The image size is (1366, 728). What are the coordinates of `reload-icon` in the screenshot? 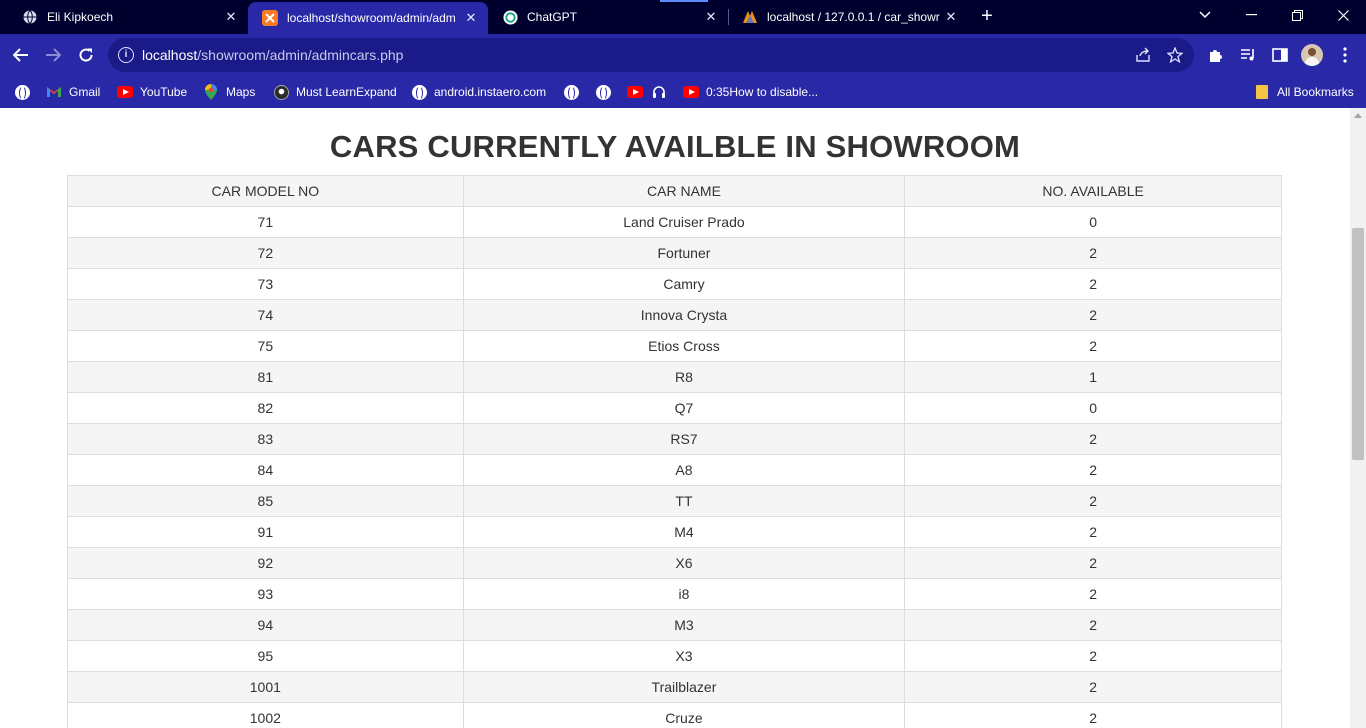 It's located at (86, 55).